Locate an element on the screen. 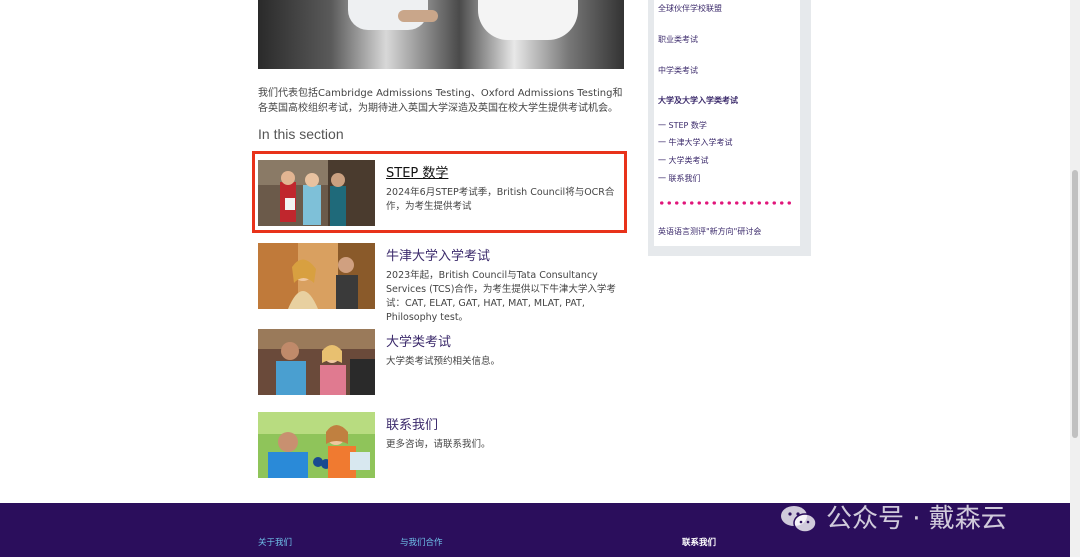  sidebar-link-seminar: 英语语言测评"新方向"研讨会 is located at coordinates (709, 231).